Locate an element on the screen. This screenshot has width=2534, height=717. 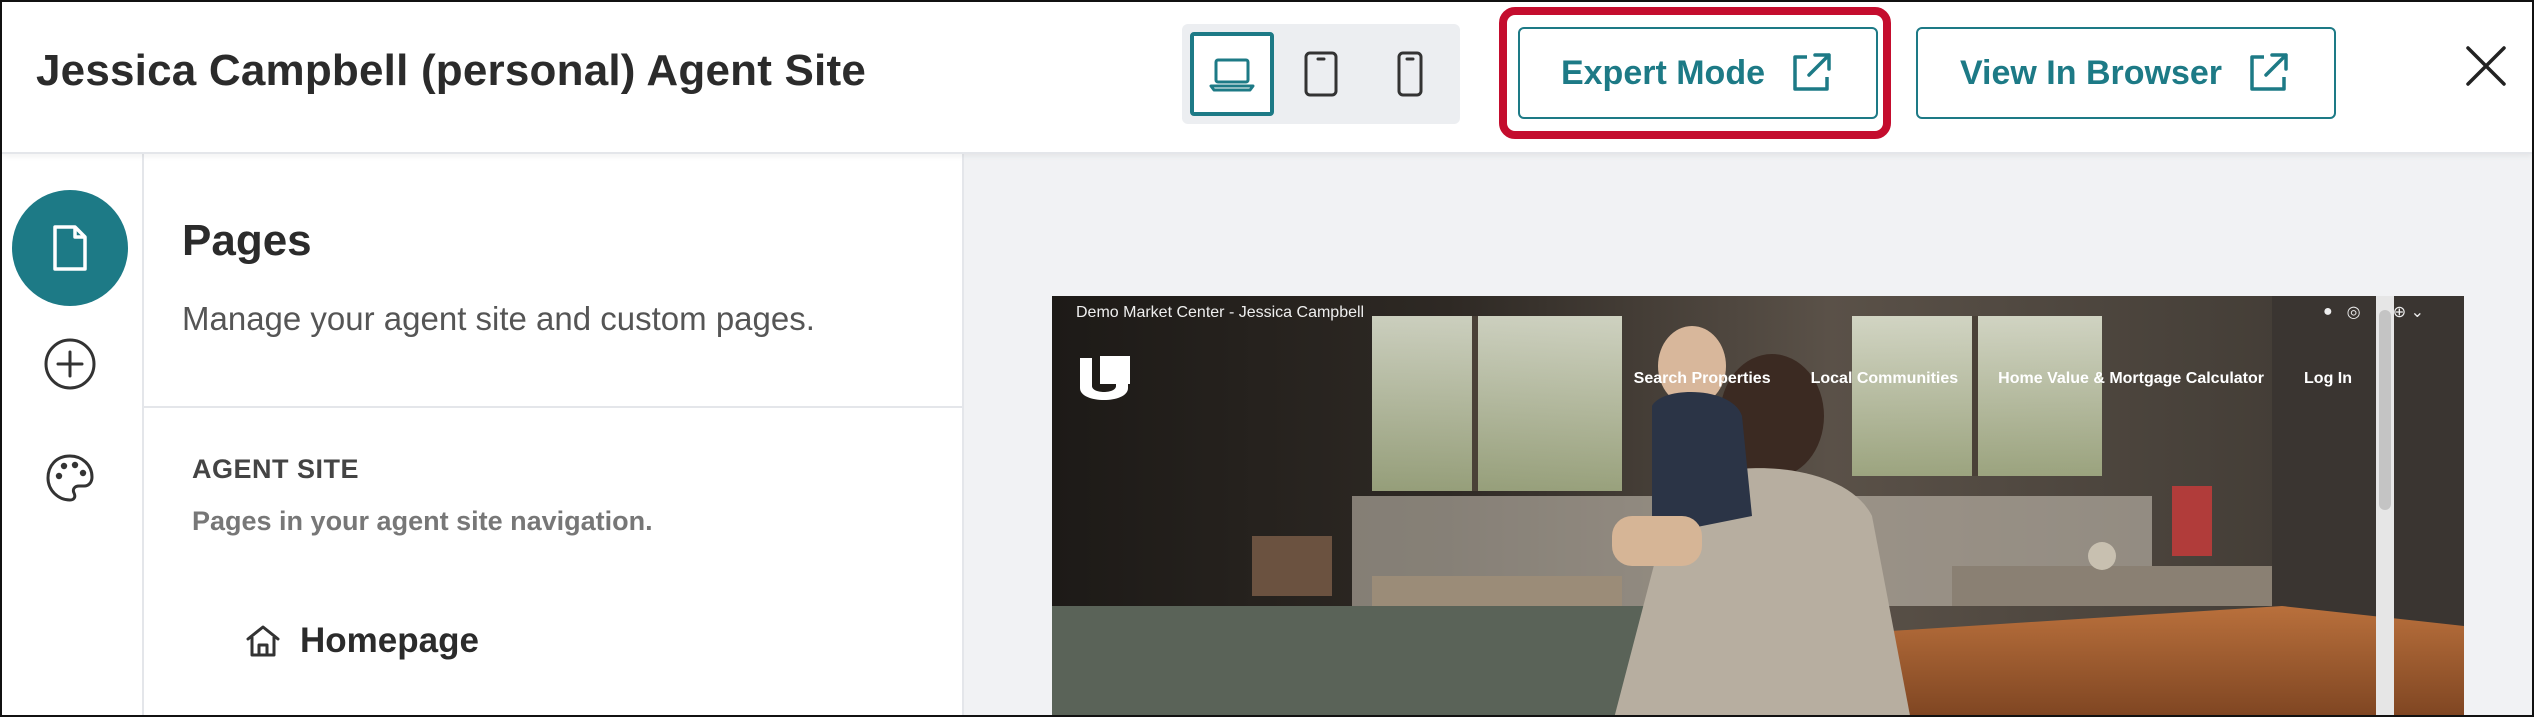
laptop-icon is located at coordinates (1232, 75).